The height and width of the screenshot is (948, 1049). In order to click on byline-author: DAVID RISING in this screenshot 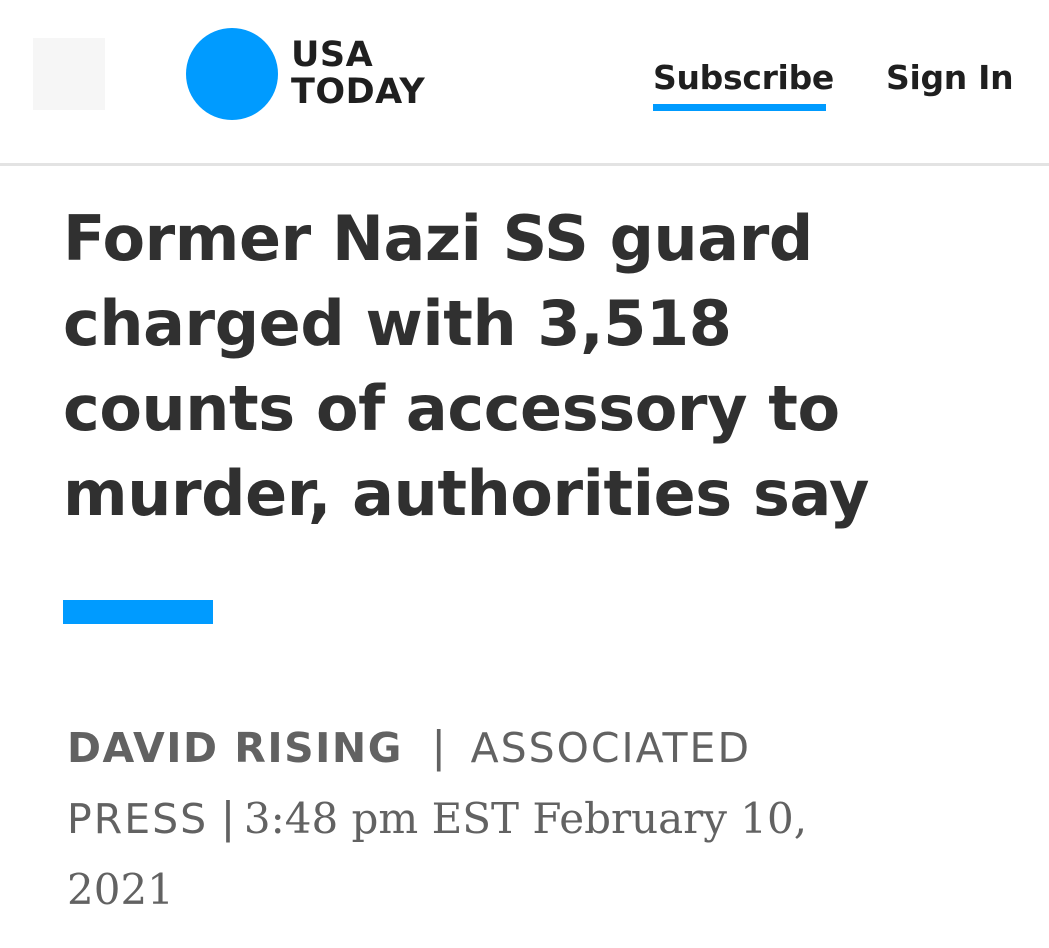, I will do `click(235, 748)`.